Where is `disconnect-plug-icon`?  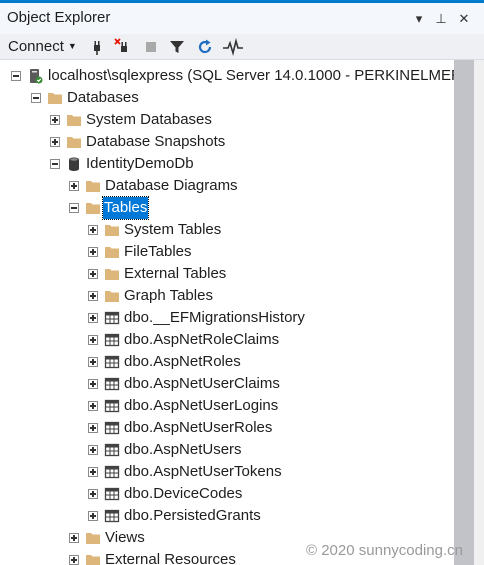
disconnect-plug-icon is located at coordinates (123, 47).